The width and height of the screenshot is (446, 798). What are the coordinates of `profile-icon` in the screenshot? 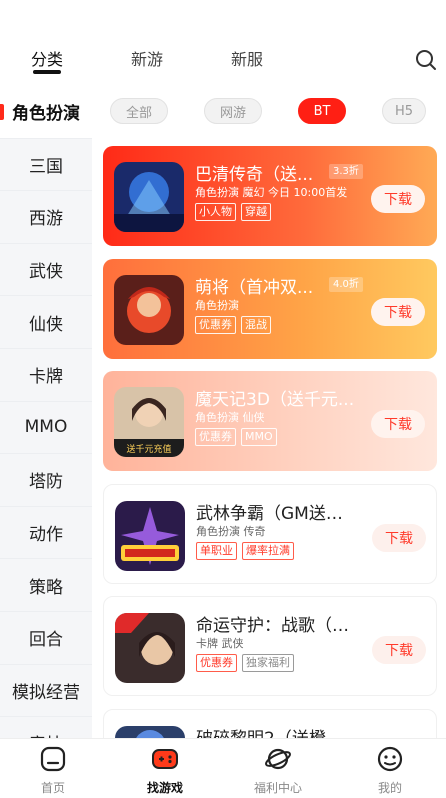 It's located at (390, 759).